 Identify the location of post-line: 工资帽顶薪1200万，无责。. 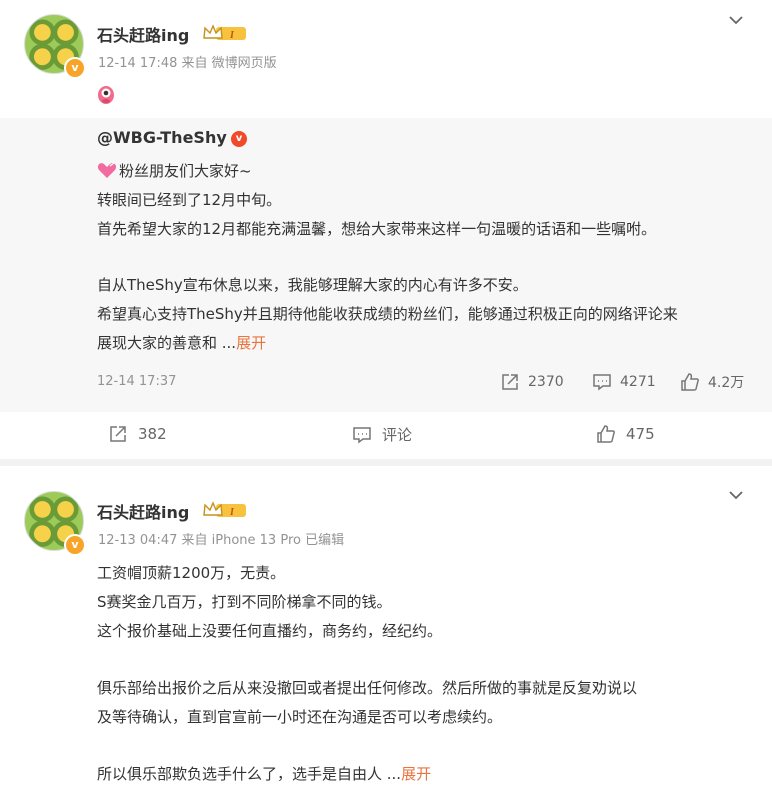
(191, 573).